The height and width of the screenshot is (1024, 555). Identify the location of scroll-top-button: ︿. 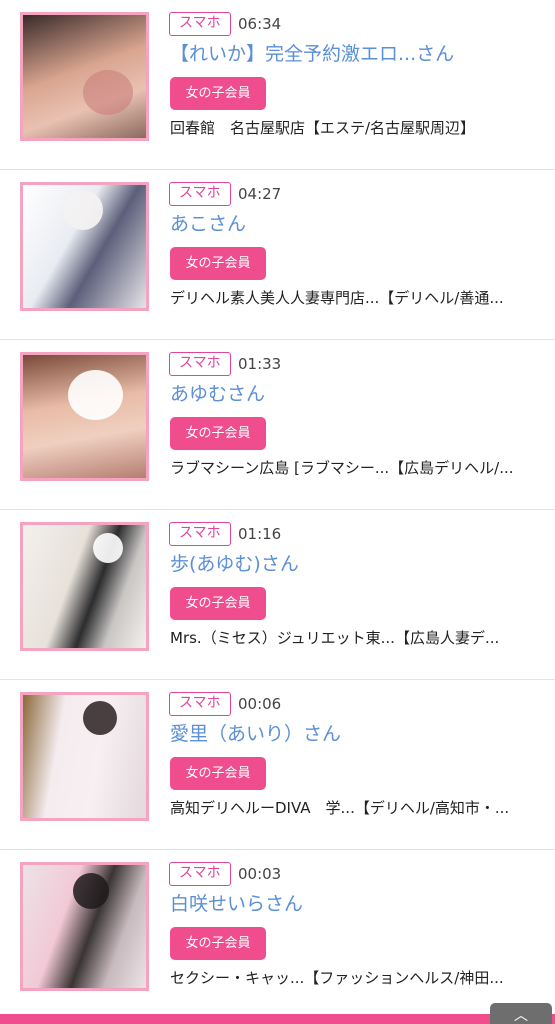
(521, 1013).